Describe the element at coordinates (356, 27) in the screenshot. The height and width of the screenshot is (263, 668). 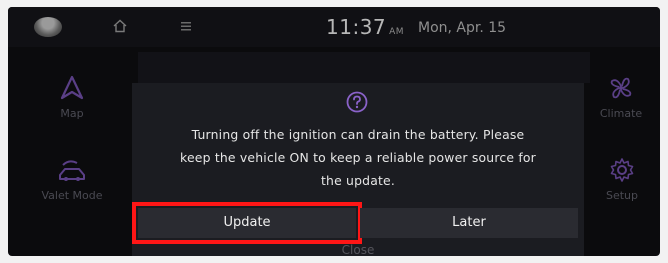
I see `clock-time: 11:37` at that location.